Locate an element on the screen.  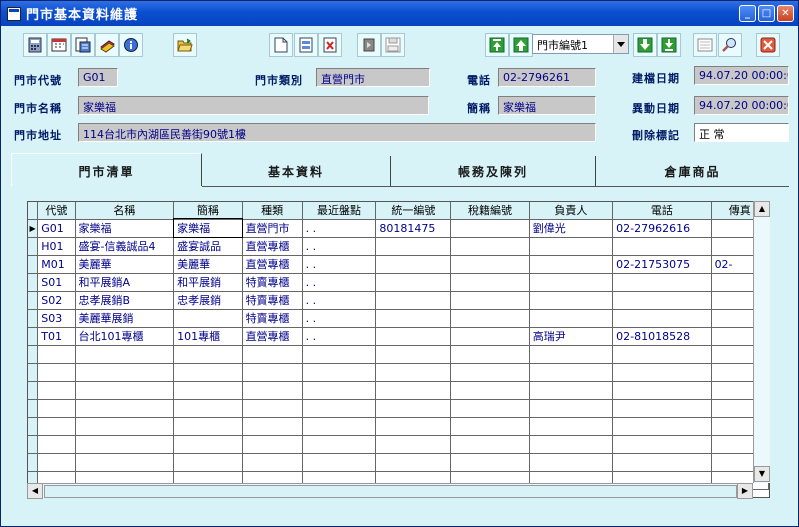
table-row: M01 美麗華 美麗華 直營專櫃. . 02-21753075 02- is located at coordinates (398, 264).